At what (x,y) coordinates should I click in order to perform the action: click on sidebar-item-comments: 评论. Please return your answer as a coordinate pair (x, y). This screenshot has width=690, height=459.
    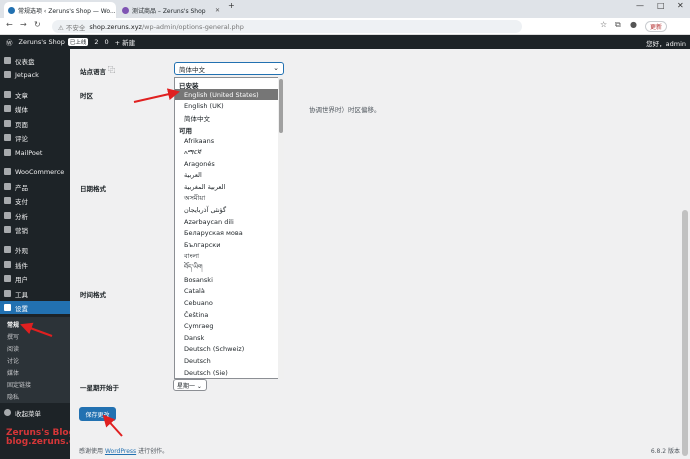
    Looking at the image, I should click on (35, 137).